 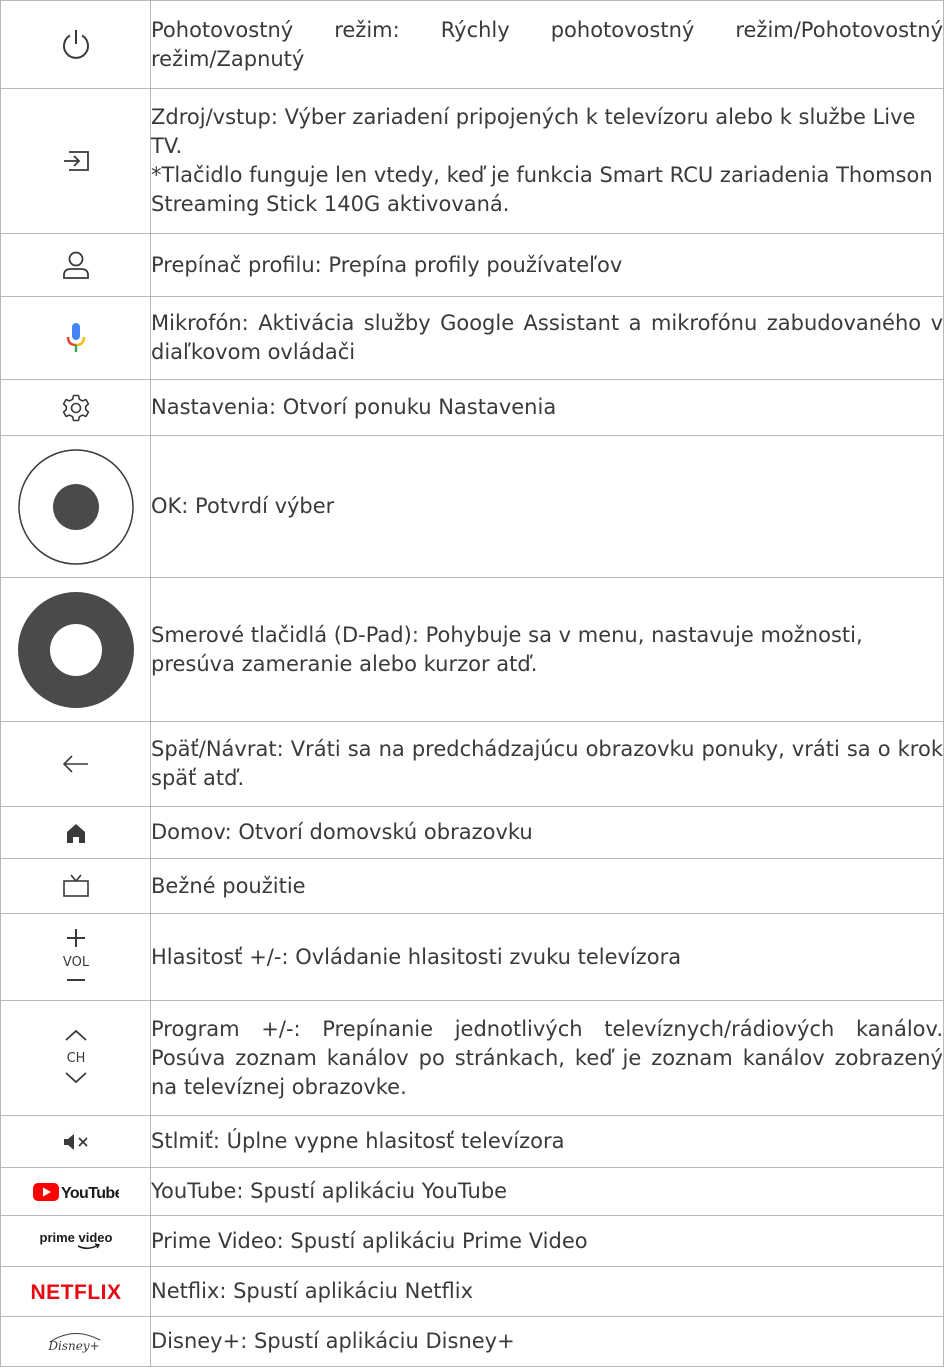 What do you see at coordinates (547, 1291) in the screenshot?
I see `row-description: Netflix: Spustí aplikáciu Netflix` at bounding box center [547, 1291].